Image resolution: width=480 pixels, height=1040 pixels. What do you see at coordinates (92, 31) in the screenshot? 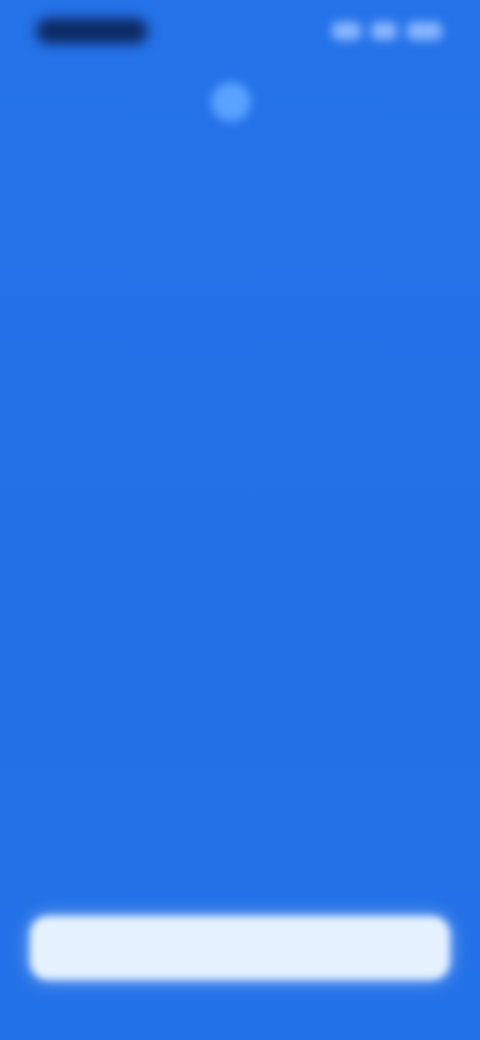
I see `status-time` at bounding box center [92, 31].